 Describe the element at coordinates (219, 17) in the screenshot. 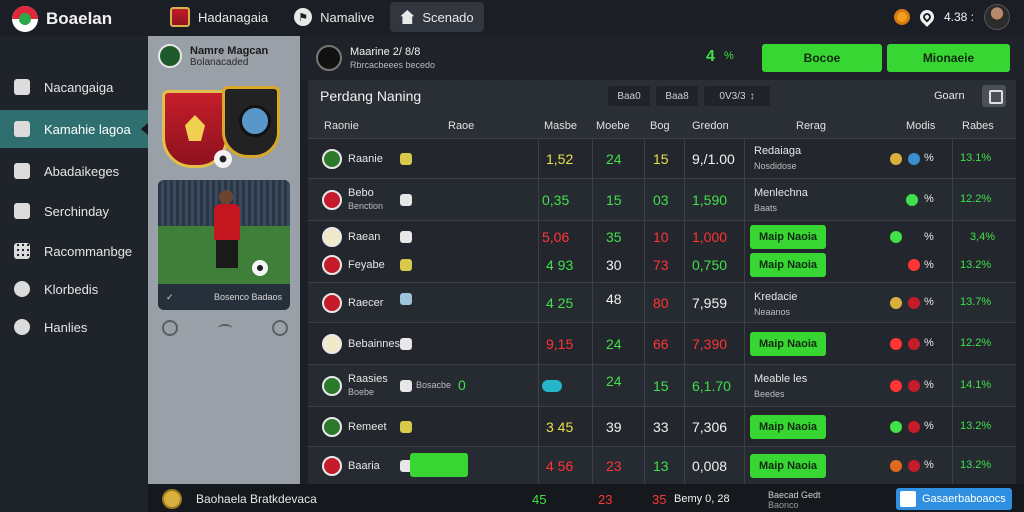

I see `top-nav-item-hadanagaia: Hadanagaia` at that location.